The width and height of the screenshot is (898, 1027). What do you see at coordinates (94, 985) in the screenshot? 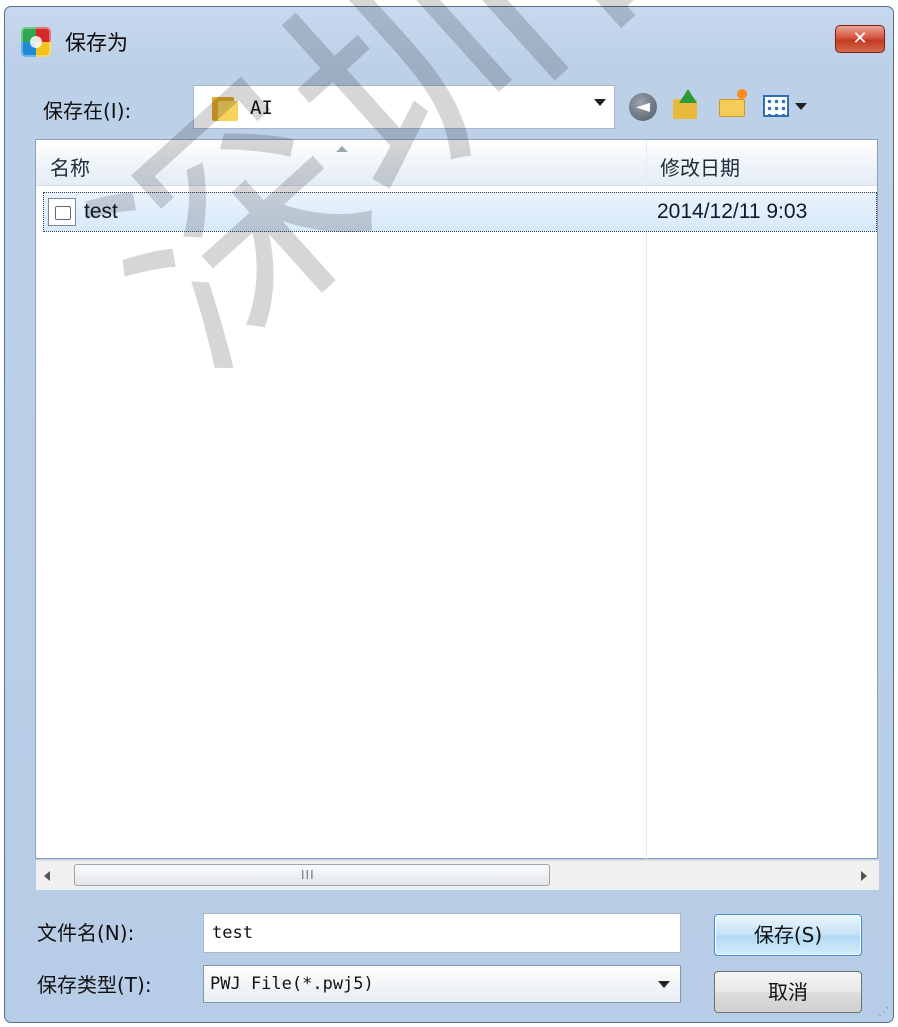
I see `filetype-label: 保存类型(T):` at bounding box center [94, 985].